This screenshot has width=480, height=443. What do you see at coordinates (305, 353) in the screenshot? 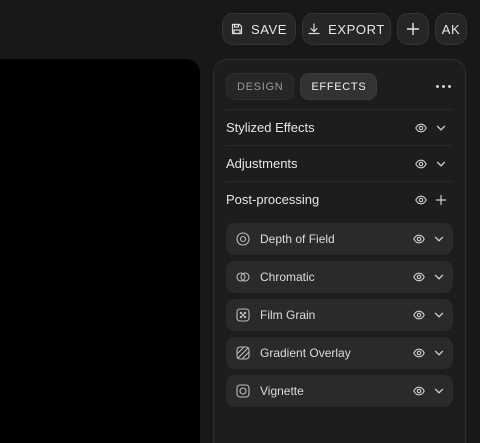
I see `effect-title: Gradient Overlay` at bounding box center [305, 353].